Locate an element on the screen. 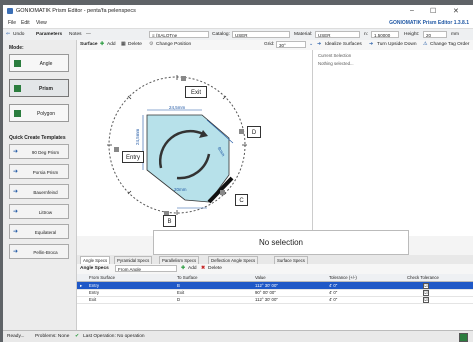  tag-d: D is located at coordinates (254, 132).